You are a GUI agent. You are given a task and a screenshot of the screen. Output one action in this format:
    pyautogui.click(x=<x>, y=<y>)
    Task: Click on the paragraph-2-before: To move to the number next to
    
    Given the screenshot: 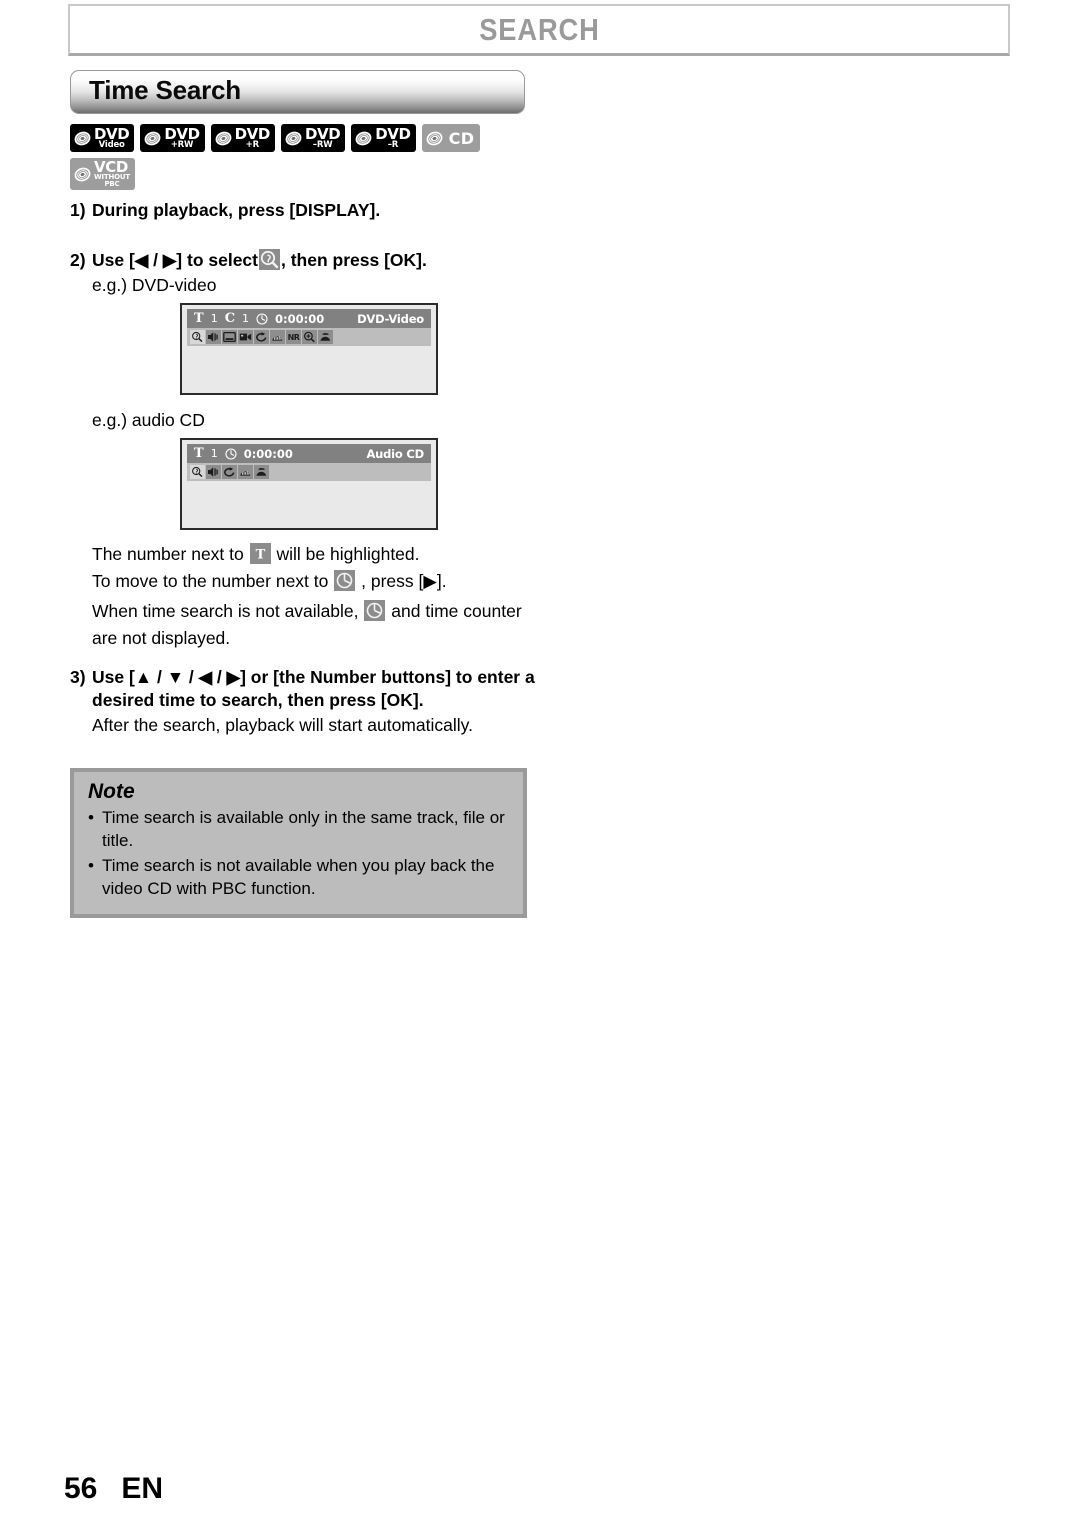 What is the action you would take?
    pyautogui.click(x=210, y=581)
    